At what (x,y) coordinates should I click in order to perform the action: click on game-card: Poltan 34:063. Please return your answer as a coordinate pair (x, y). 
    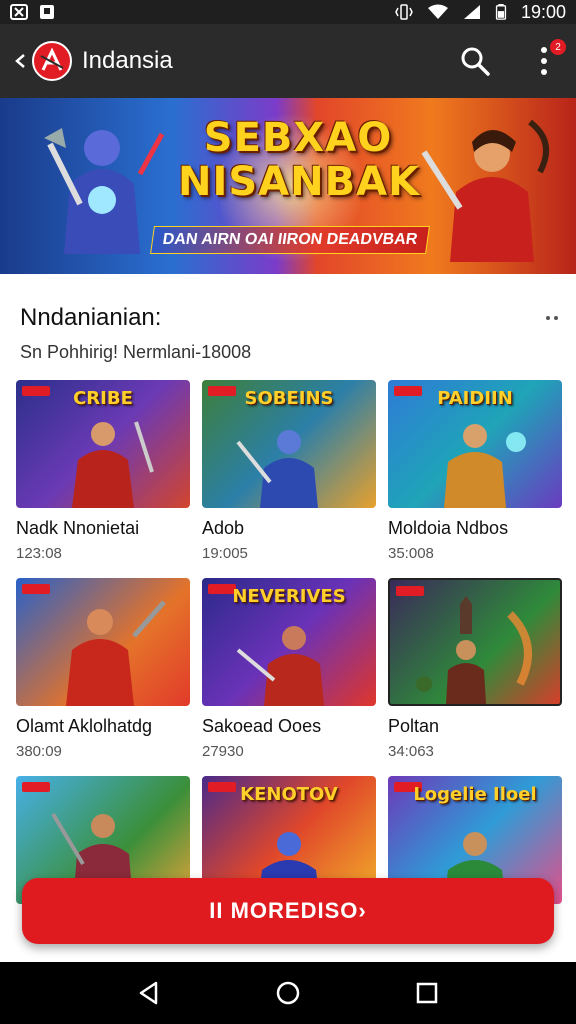
    Looking at the image, I should click on (475, 677).